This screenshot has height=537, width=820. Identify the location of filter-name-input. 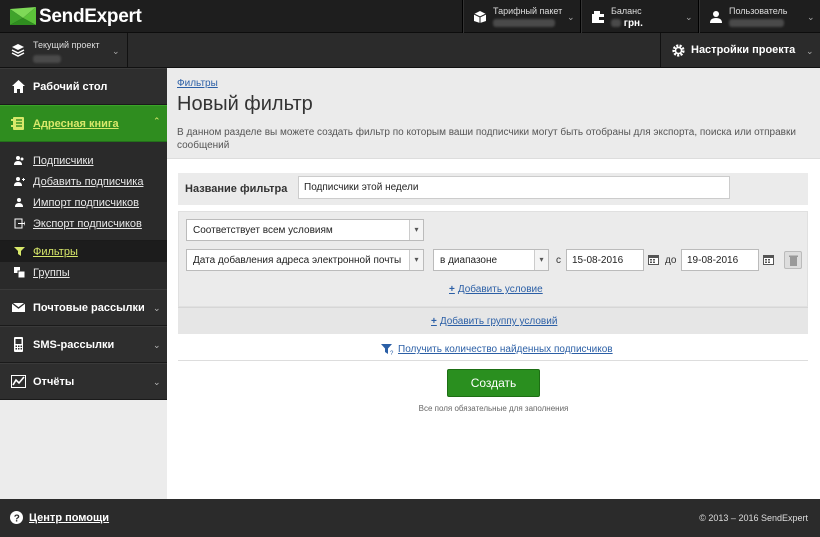
(514, 187).